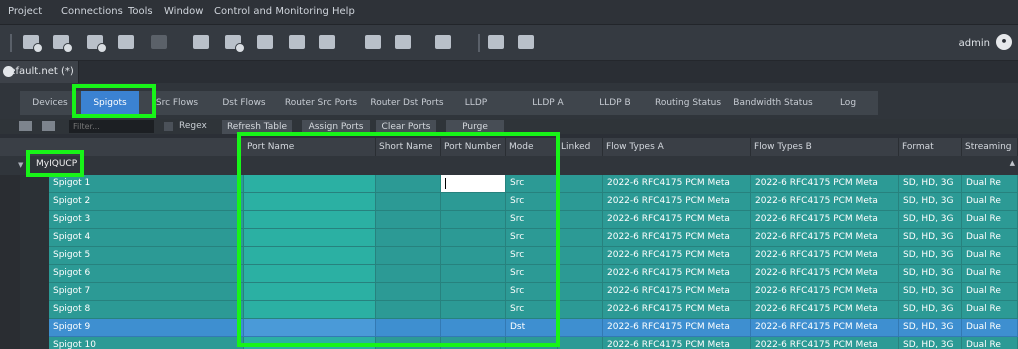  I want to click on tree-view-button, so click(265, 43).